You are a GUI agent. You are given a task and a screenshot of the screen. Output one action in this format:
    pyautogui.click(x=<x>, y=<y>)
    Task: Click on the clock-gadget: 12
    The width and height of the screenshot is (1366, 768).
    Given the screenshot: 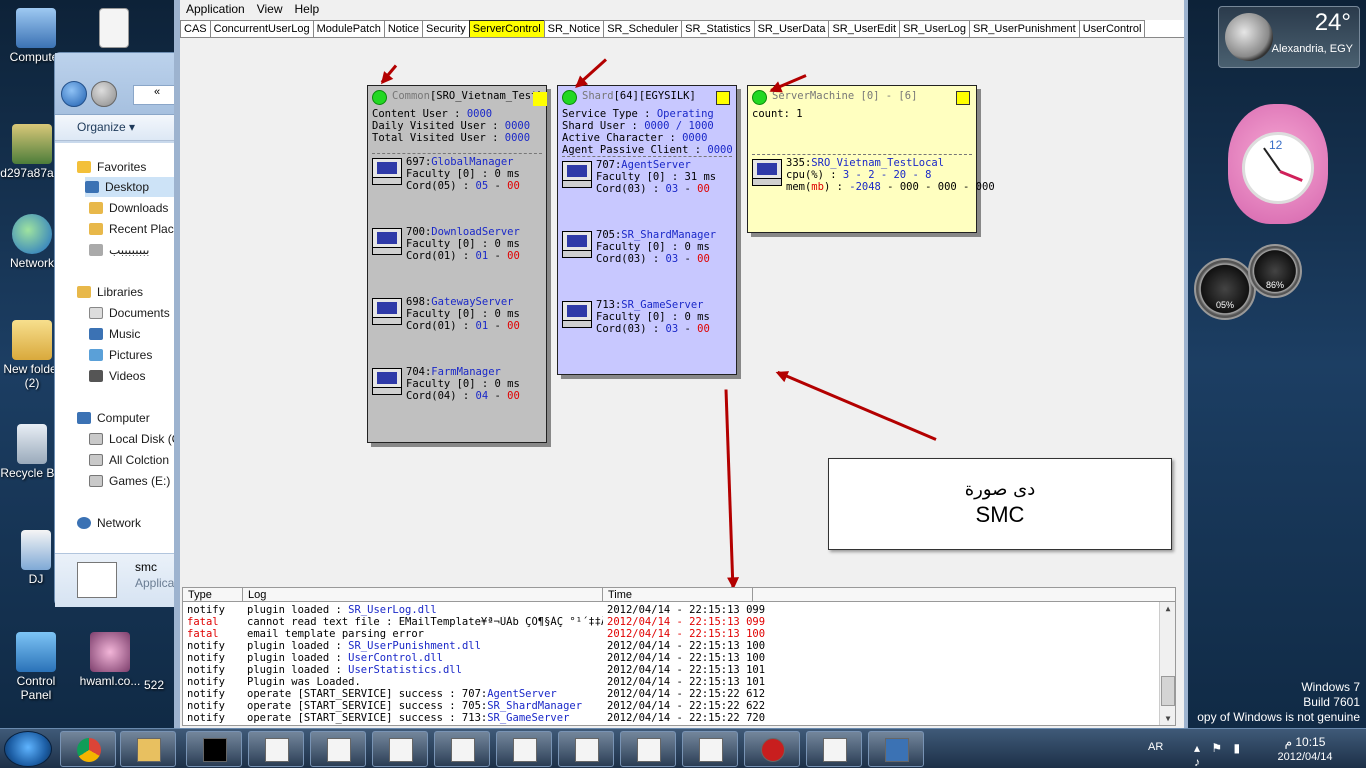 What is the action you would take?
    pyautogui.click(x=1278, y=164)
    